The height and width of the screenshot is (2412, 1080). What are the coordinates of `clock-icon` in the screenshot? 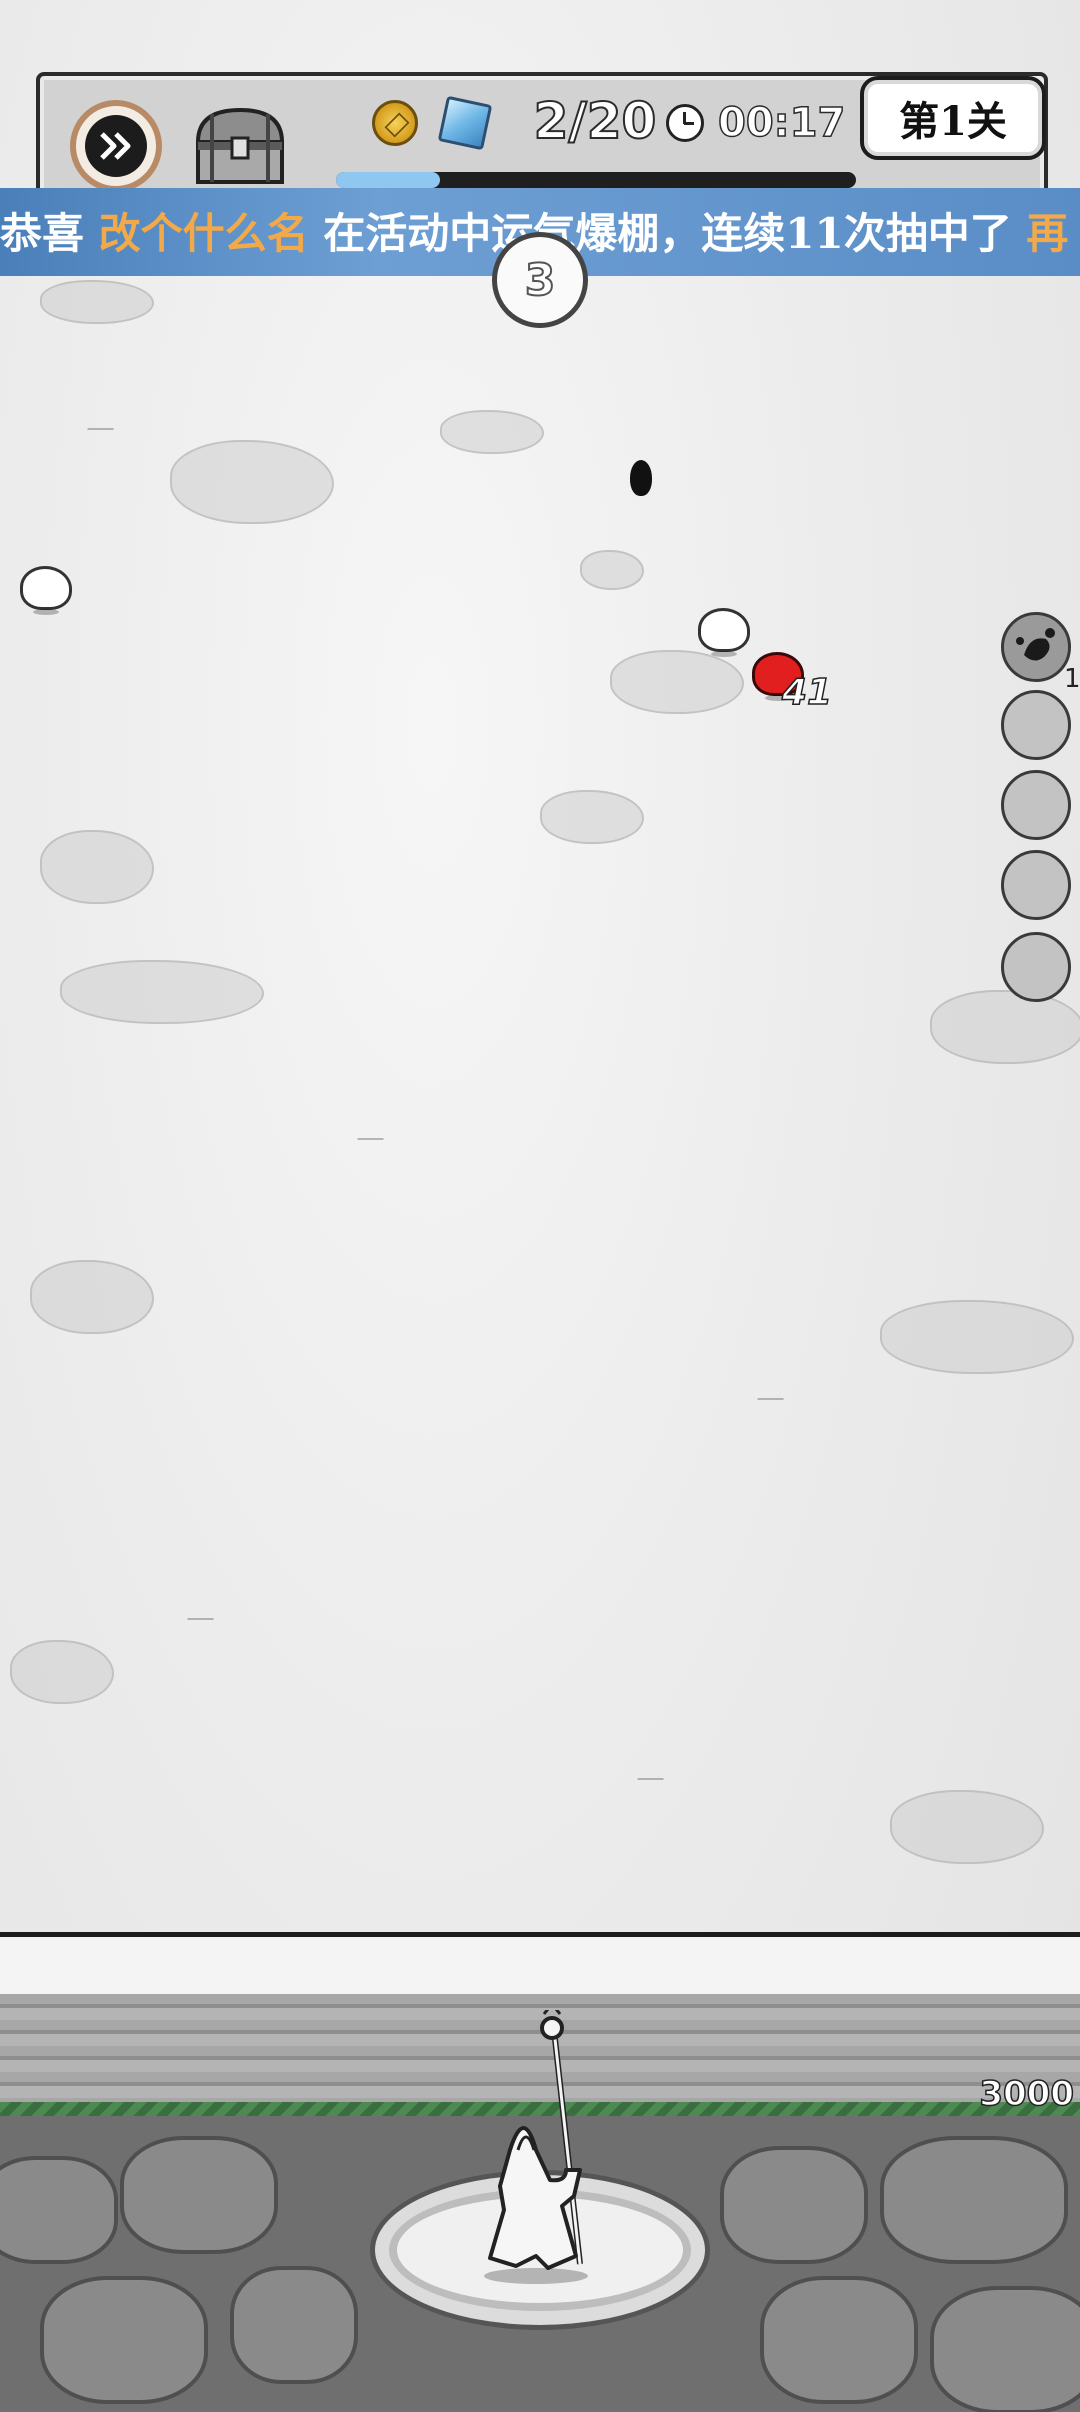 It's located at (685, 123).